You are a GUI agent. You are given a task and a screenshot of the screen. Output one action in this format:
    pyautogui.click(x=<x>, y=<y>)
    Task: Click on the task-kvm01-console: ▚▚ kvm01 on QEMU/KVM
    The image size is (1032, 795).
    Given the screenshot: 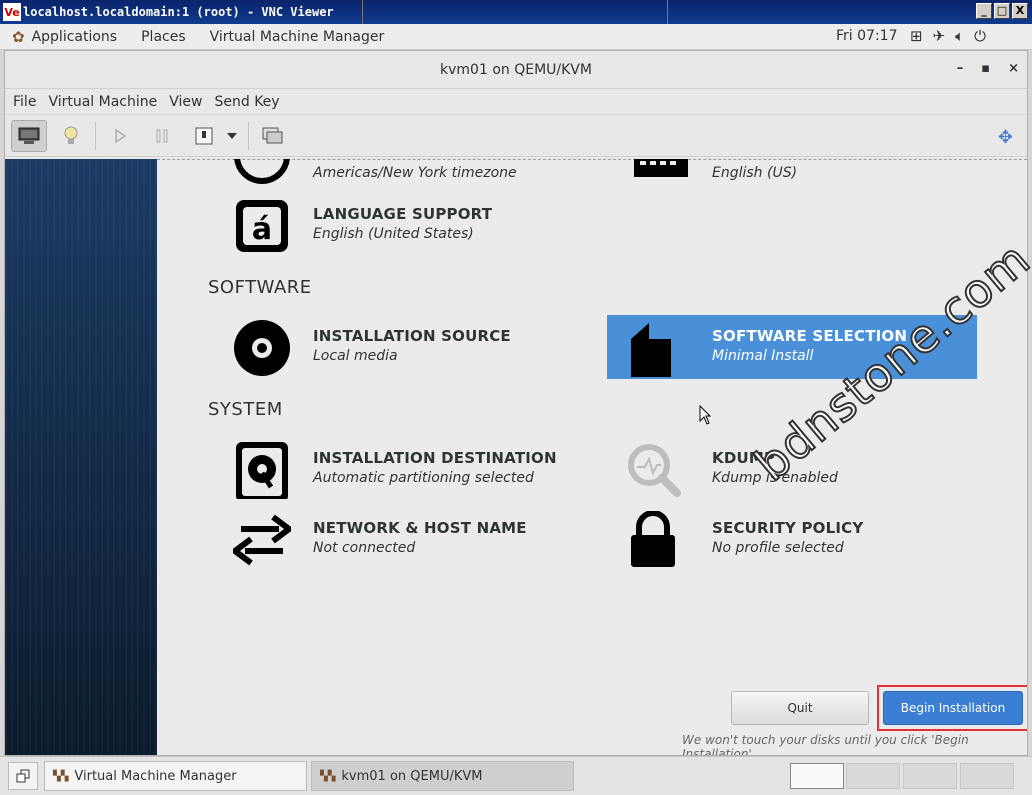 What is the action you would take?
    pyautogui.click(x=442, y=776)
    